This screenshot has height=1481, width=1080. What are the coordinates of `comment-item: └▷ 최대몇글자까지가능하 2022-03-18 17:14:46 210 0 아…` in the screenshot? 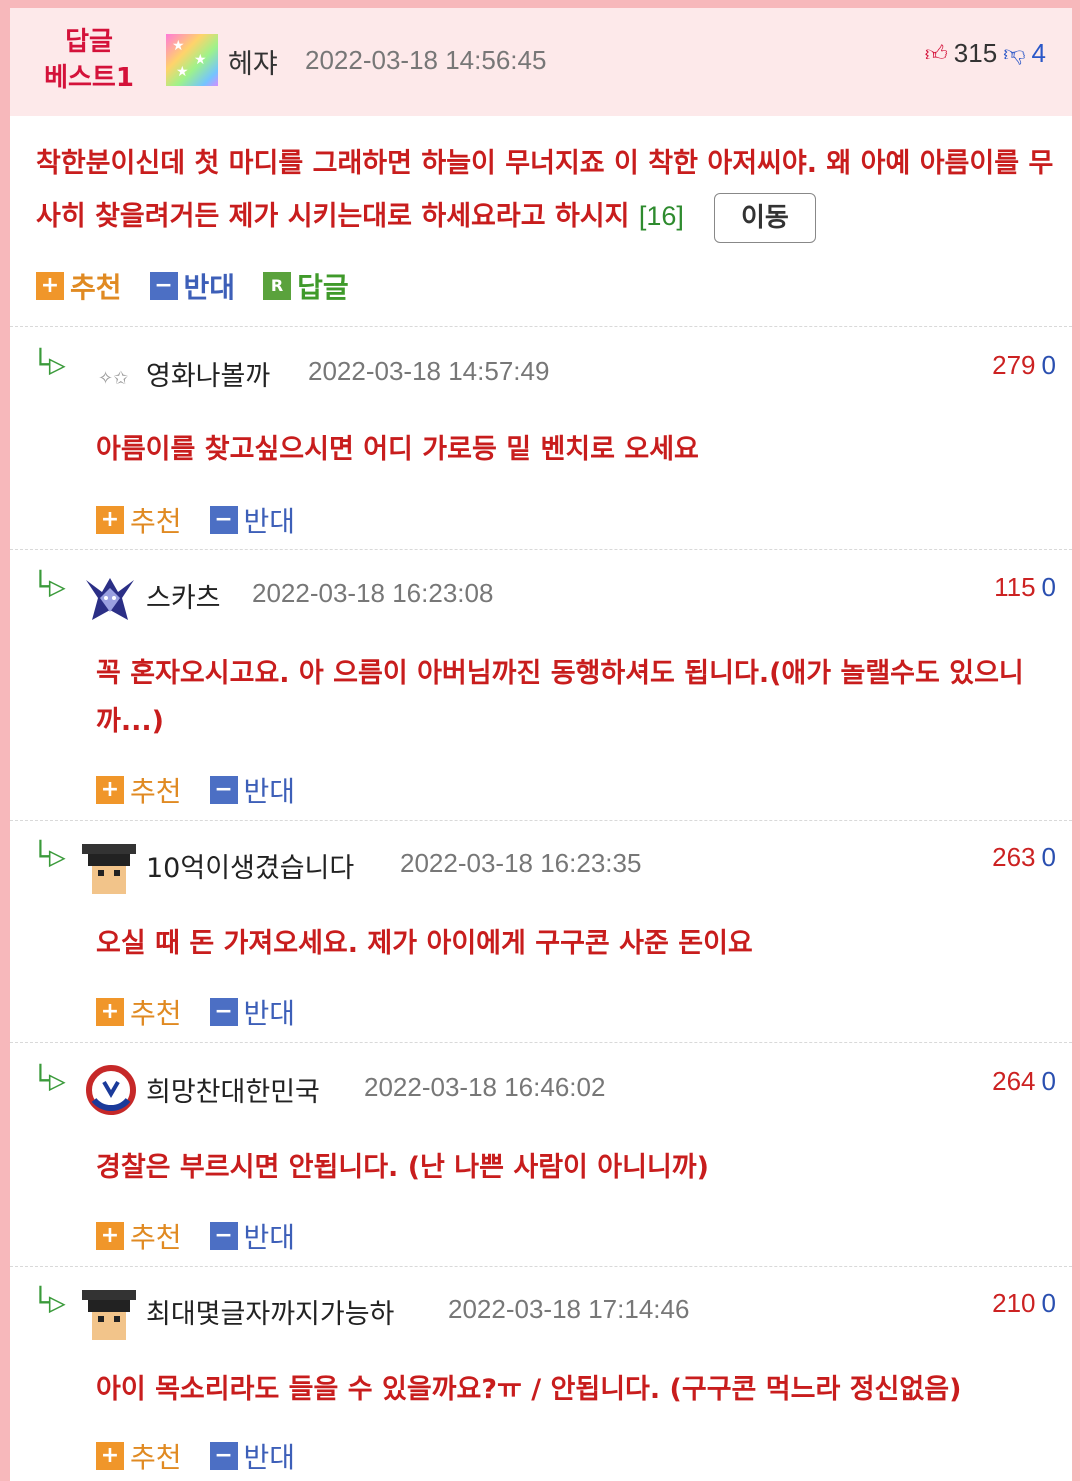 It's located at (541, 1382).